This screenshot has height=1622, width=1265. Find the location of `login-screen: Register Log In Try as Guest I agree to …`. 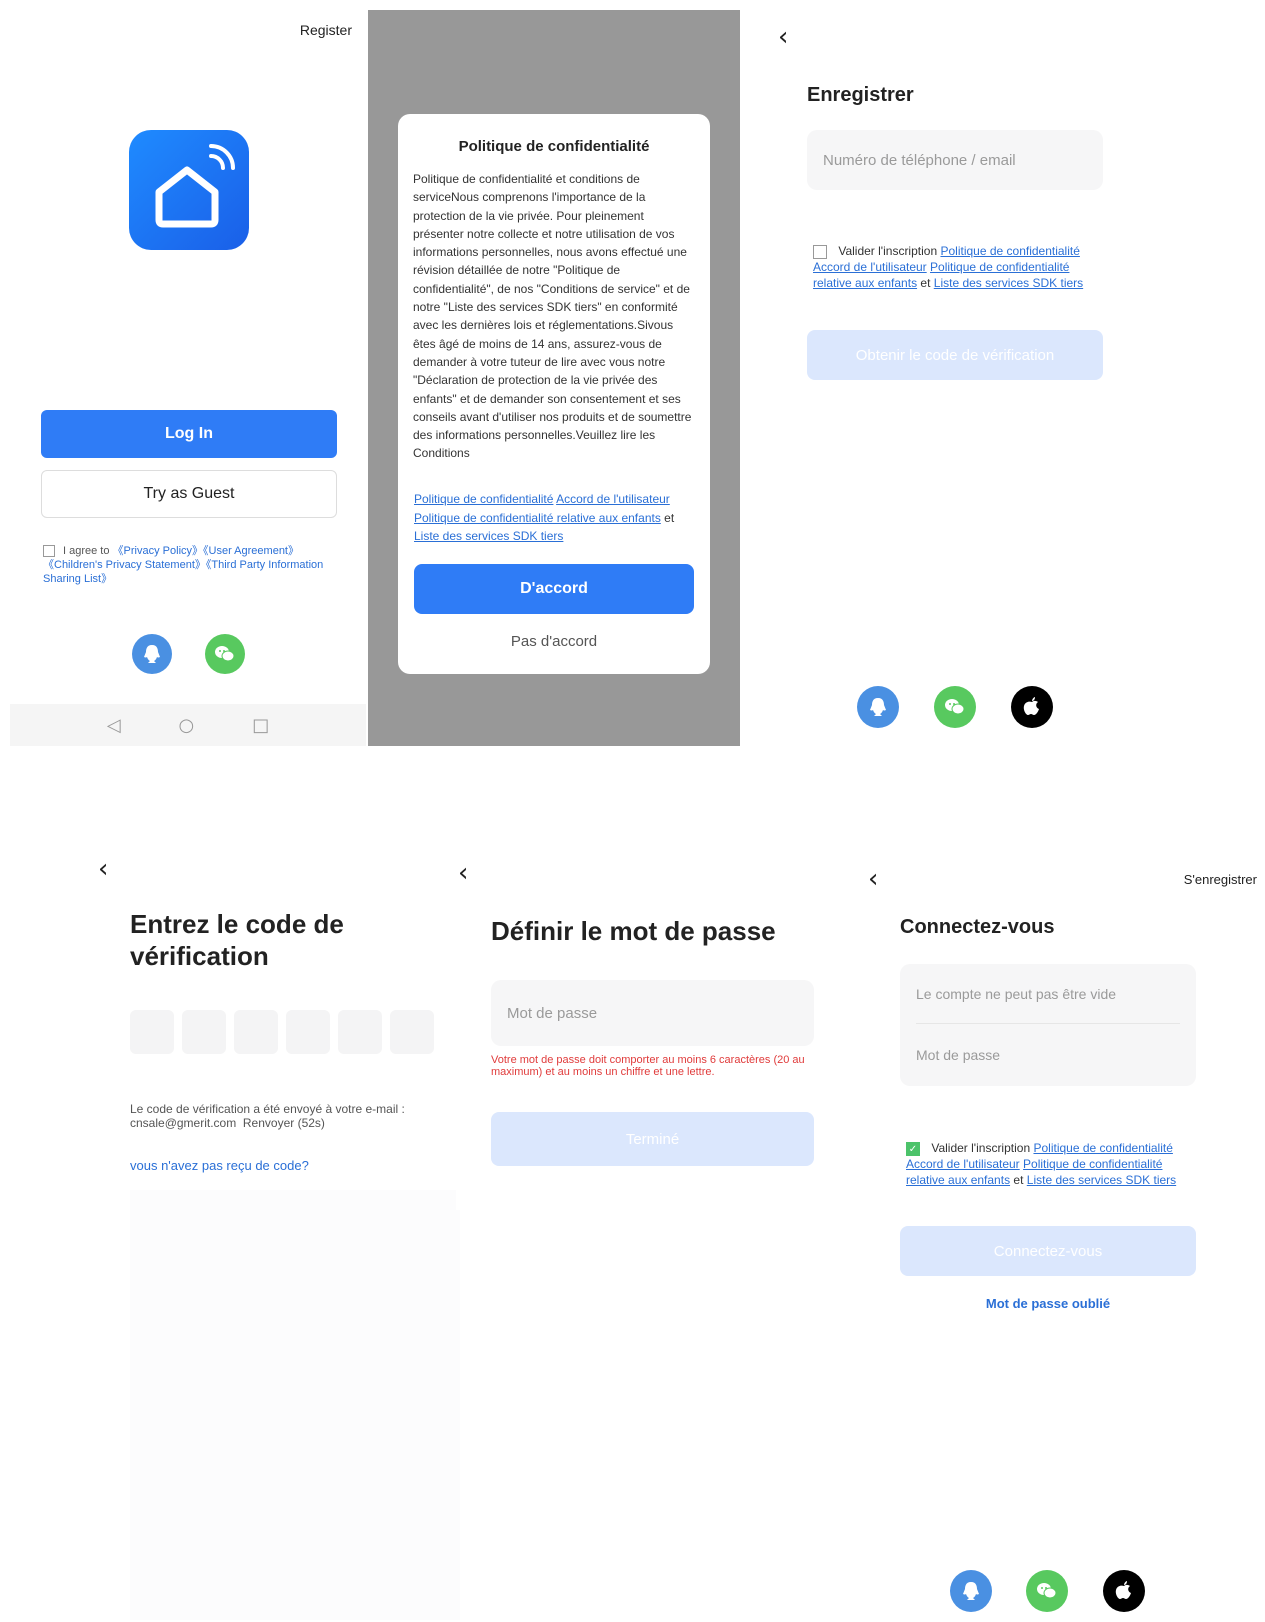

login-screen: Register Log In Try as Guest I agree to … is located at coordinates (188, 378).